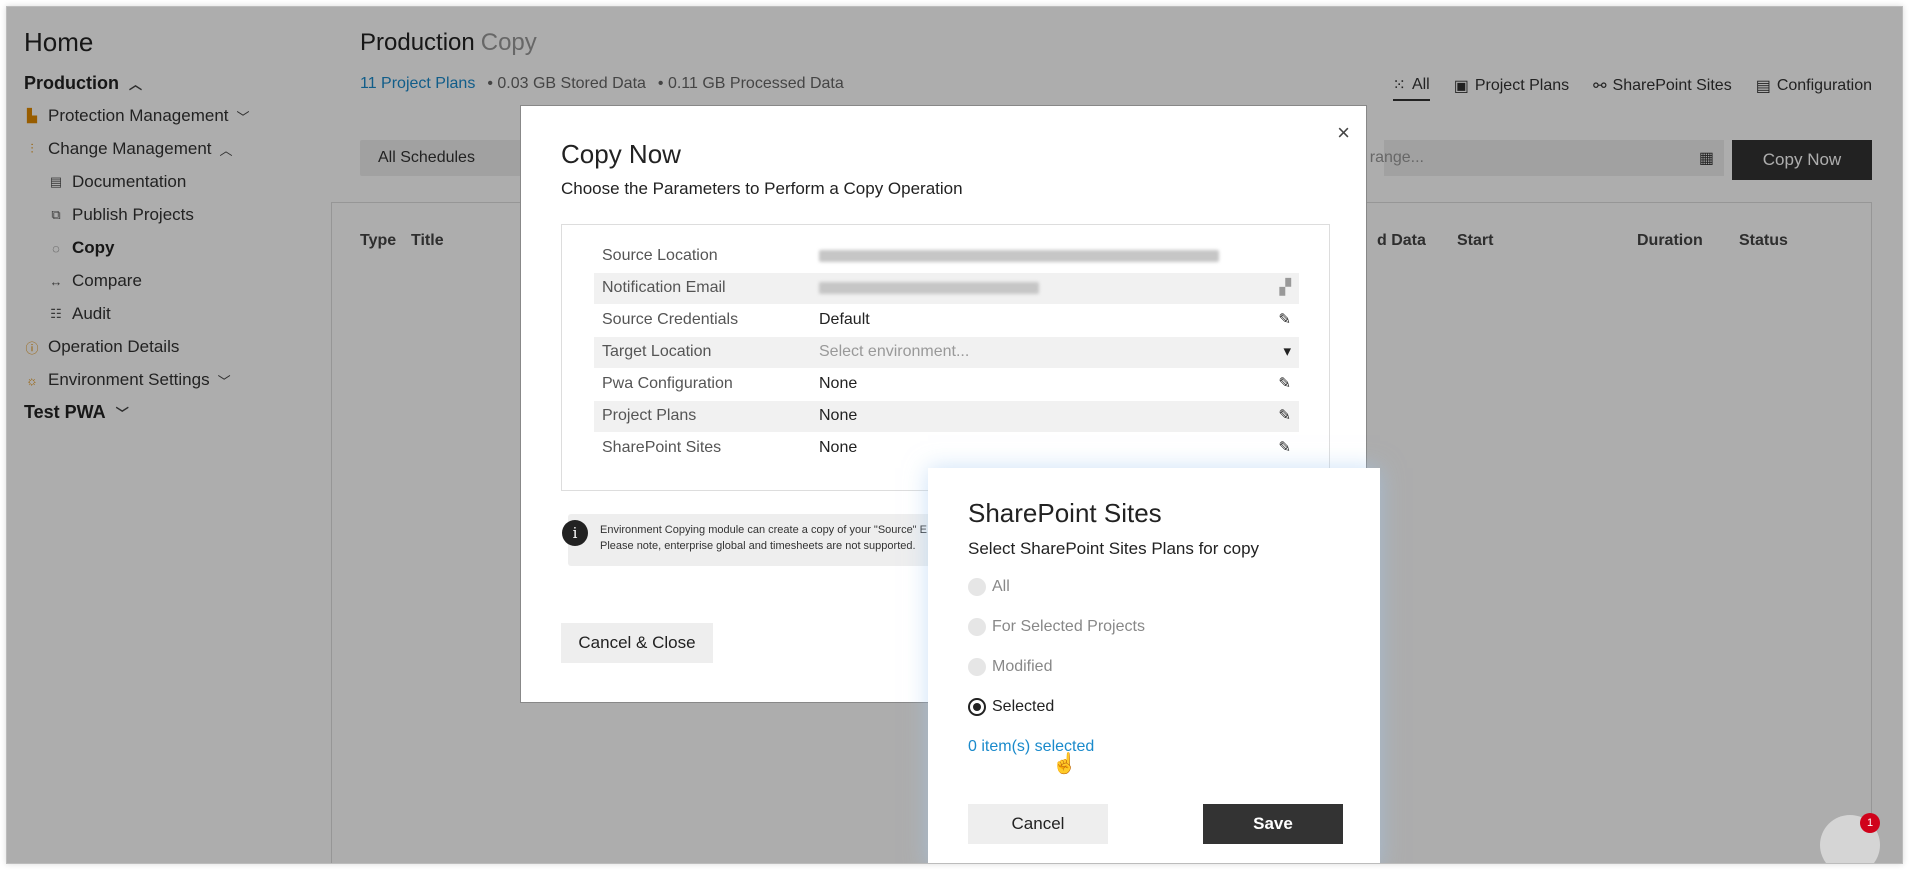 The height and width of the screenshot is (870, 1909). I want to click on close-icon: ×, so click(1343, 133).